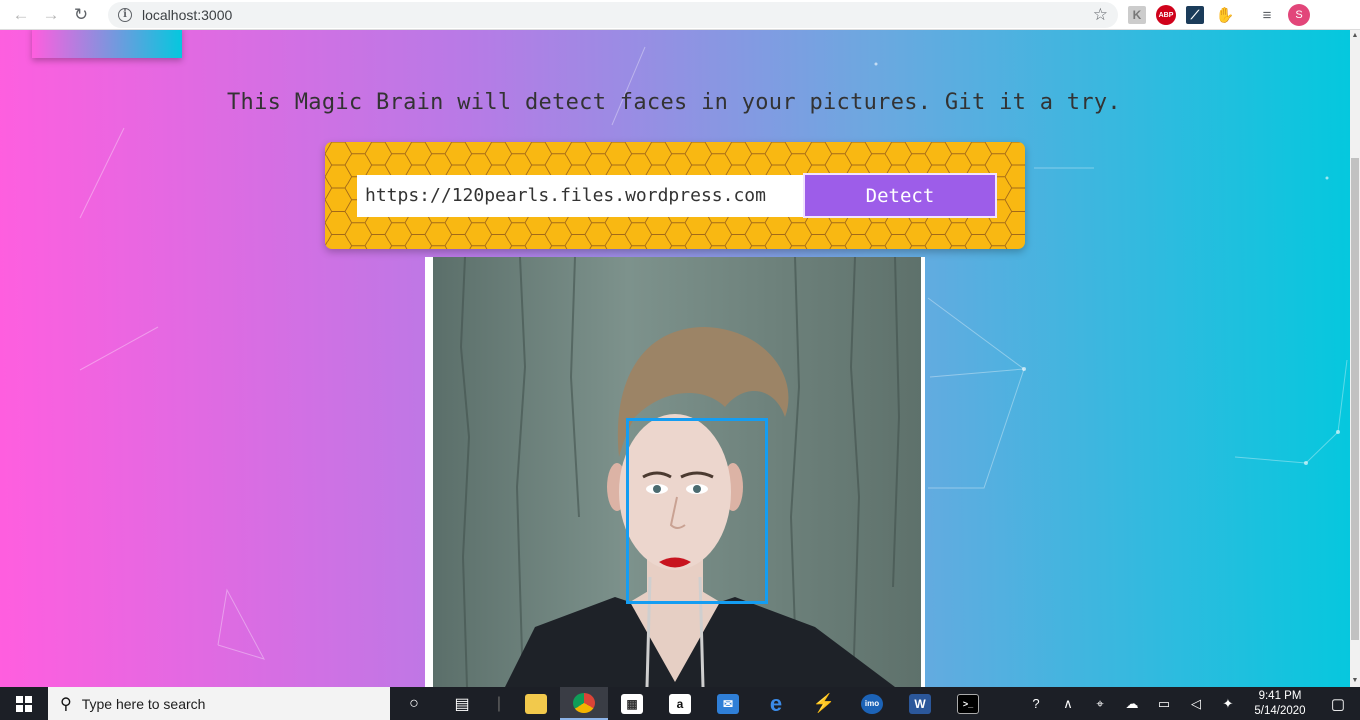  What do you see at coordinates (697, 511) in the screenshot?
I see `face-bounding-box` at bounding box center [697, 511].